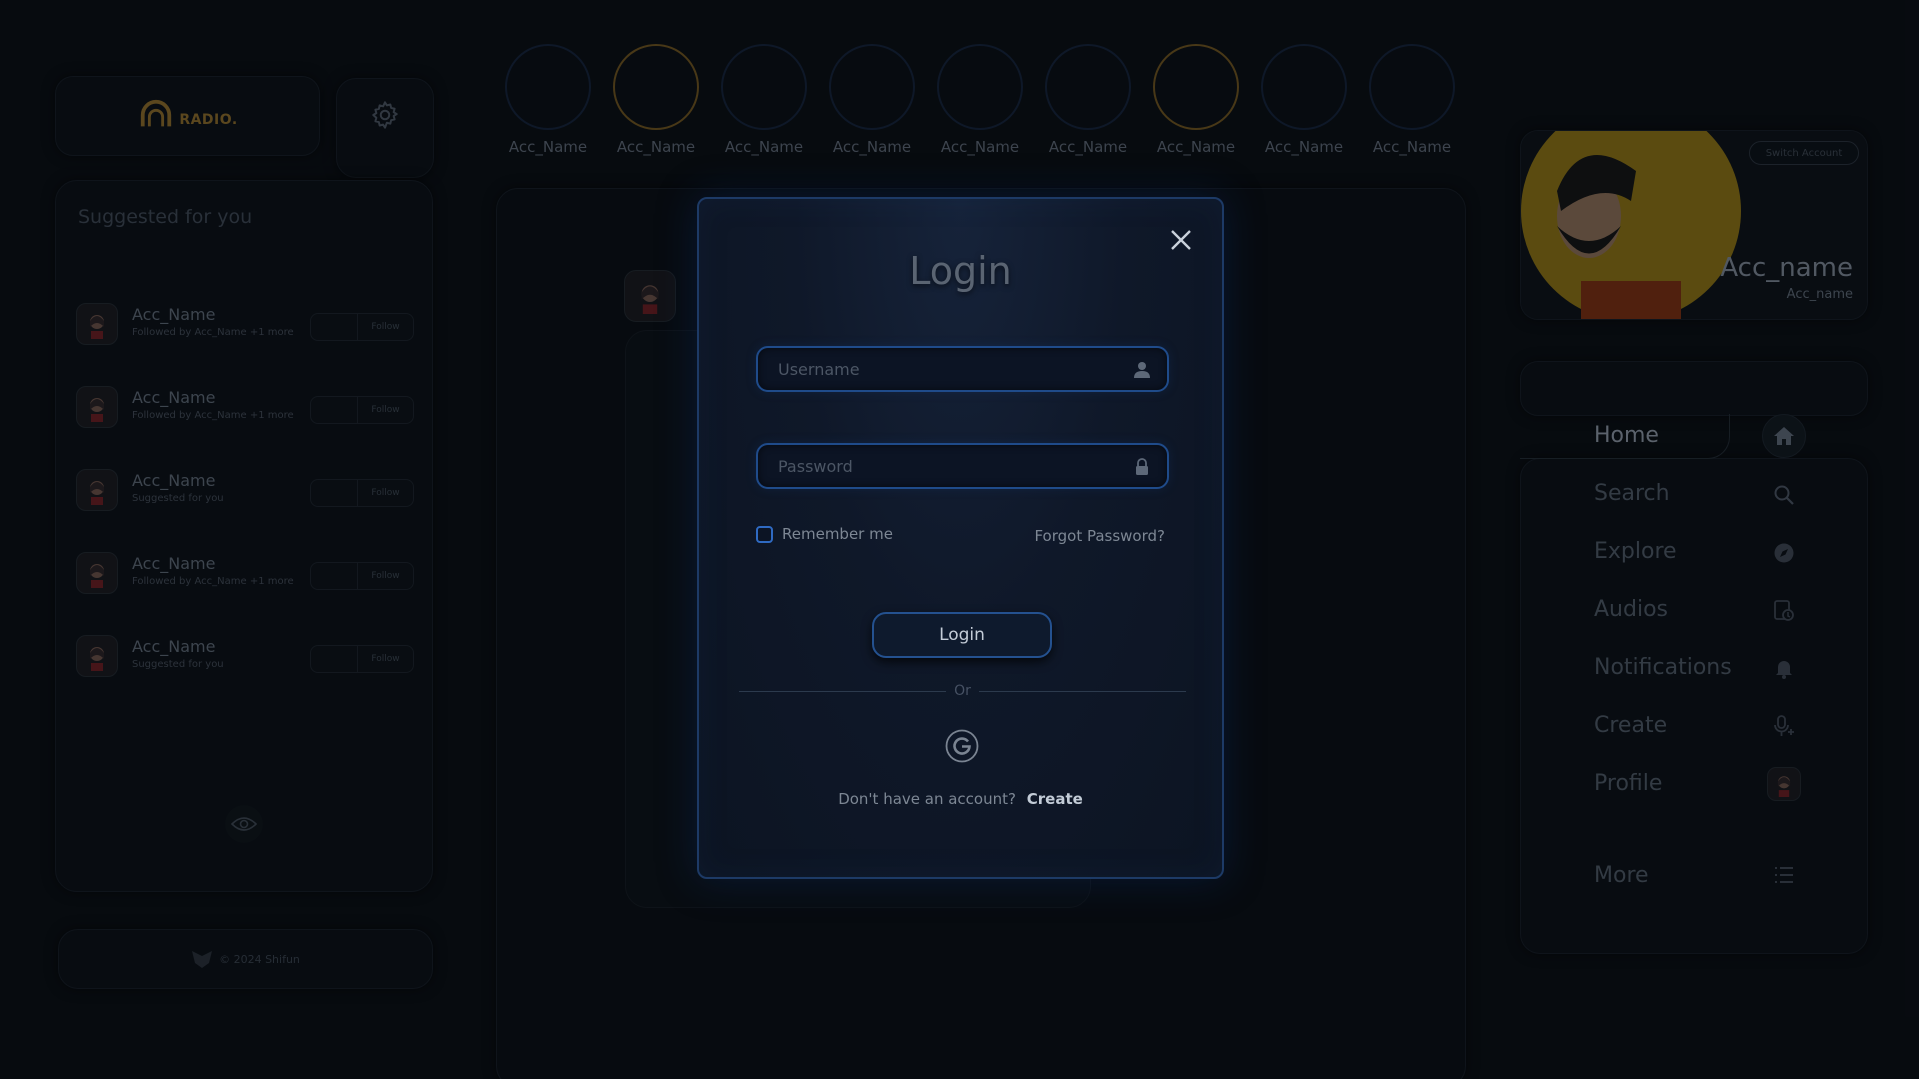  I want to click on user-icon, so click(1142, 370).